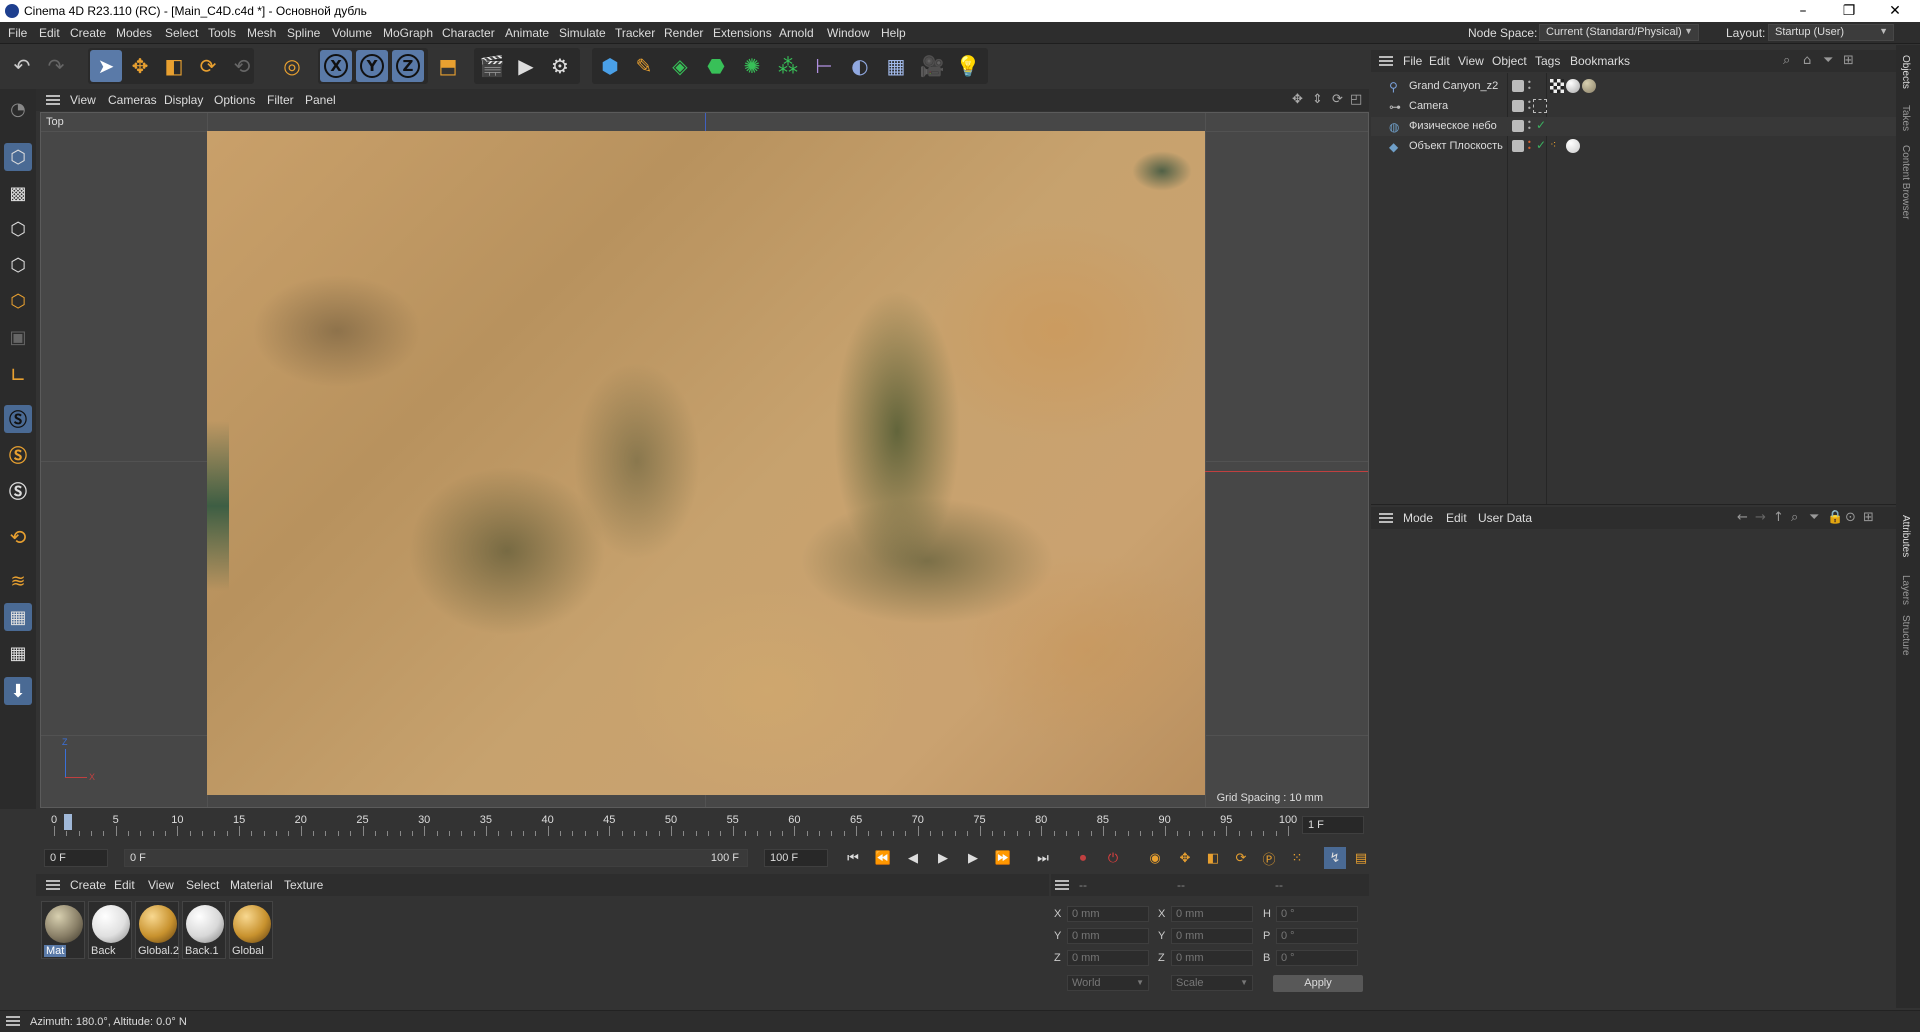  I want to click on key-scale-icon: ◧, so click(1213, 858).